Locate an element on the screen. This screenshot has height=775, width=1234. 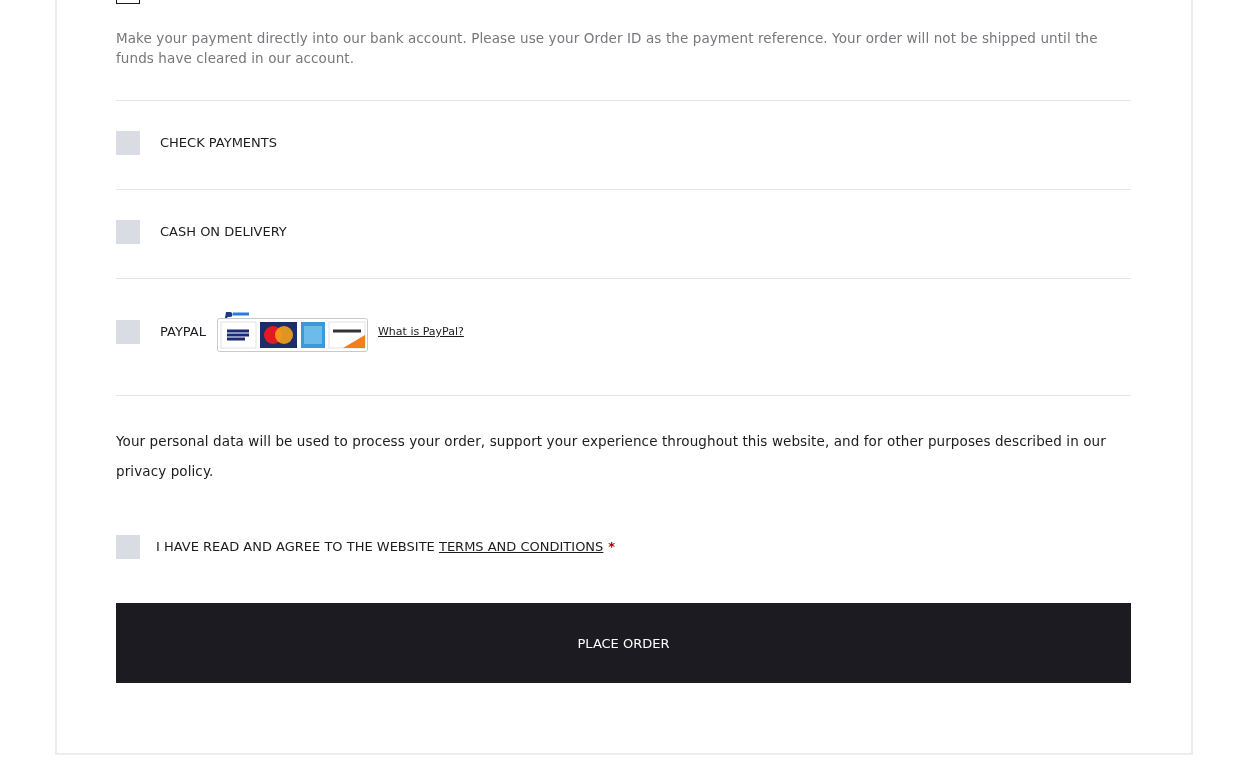
terms-link: TERMS AND CONDITIONS is located at coordinates (521, 546).